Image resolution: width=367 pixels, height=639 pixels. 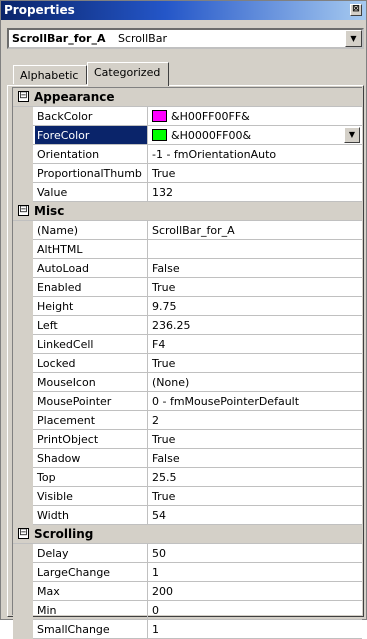 I want to click on property-name: SmallChange, so click(x=91, y=629).